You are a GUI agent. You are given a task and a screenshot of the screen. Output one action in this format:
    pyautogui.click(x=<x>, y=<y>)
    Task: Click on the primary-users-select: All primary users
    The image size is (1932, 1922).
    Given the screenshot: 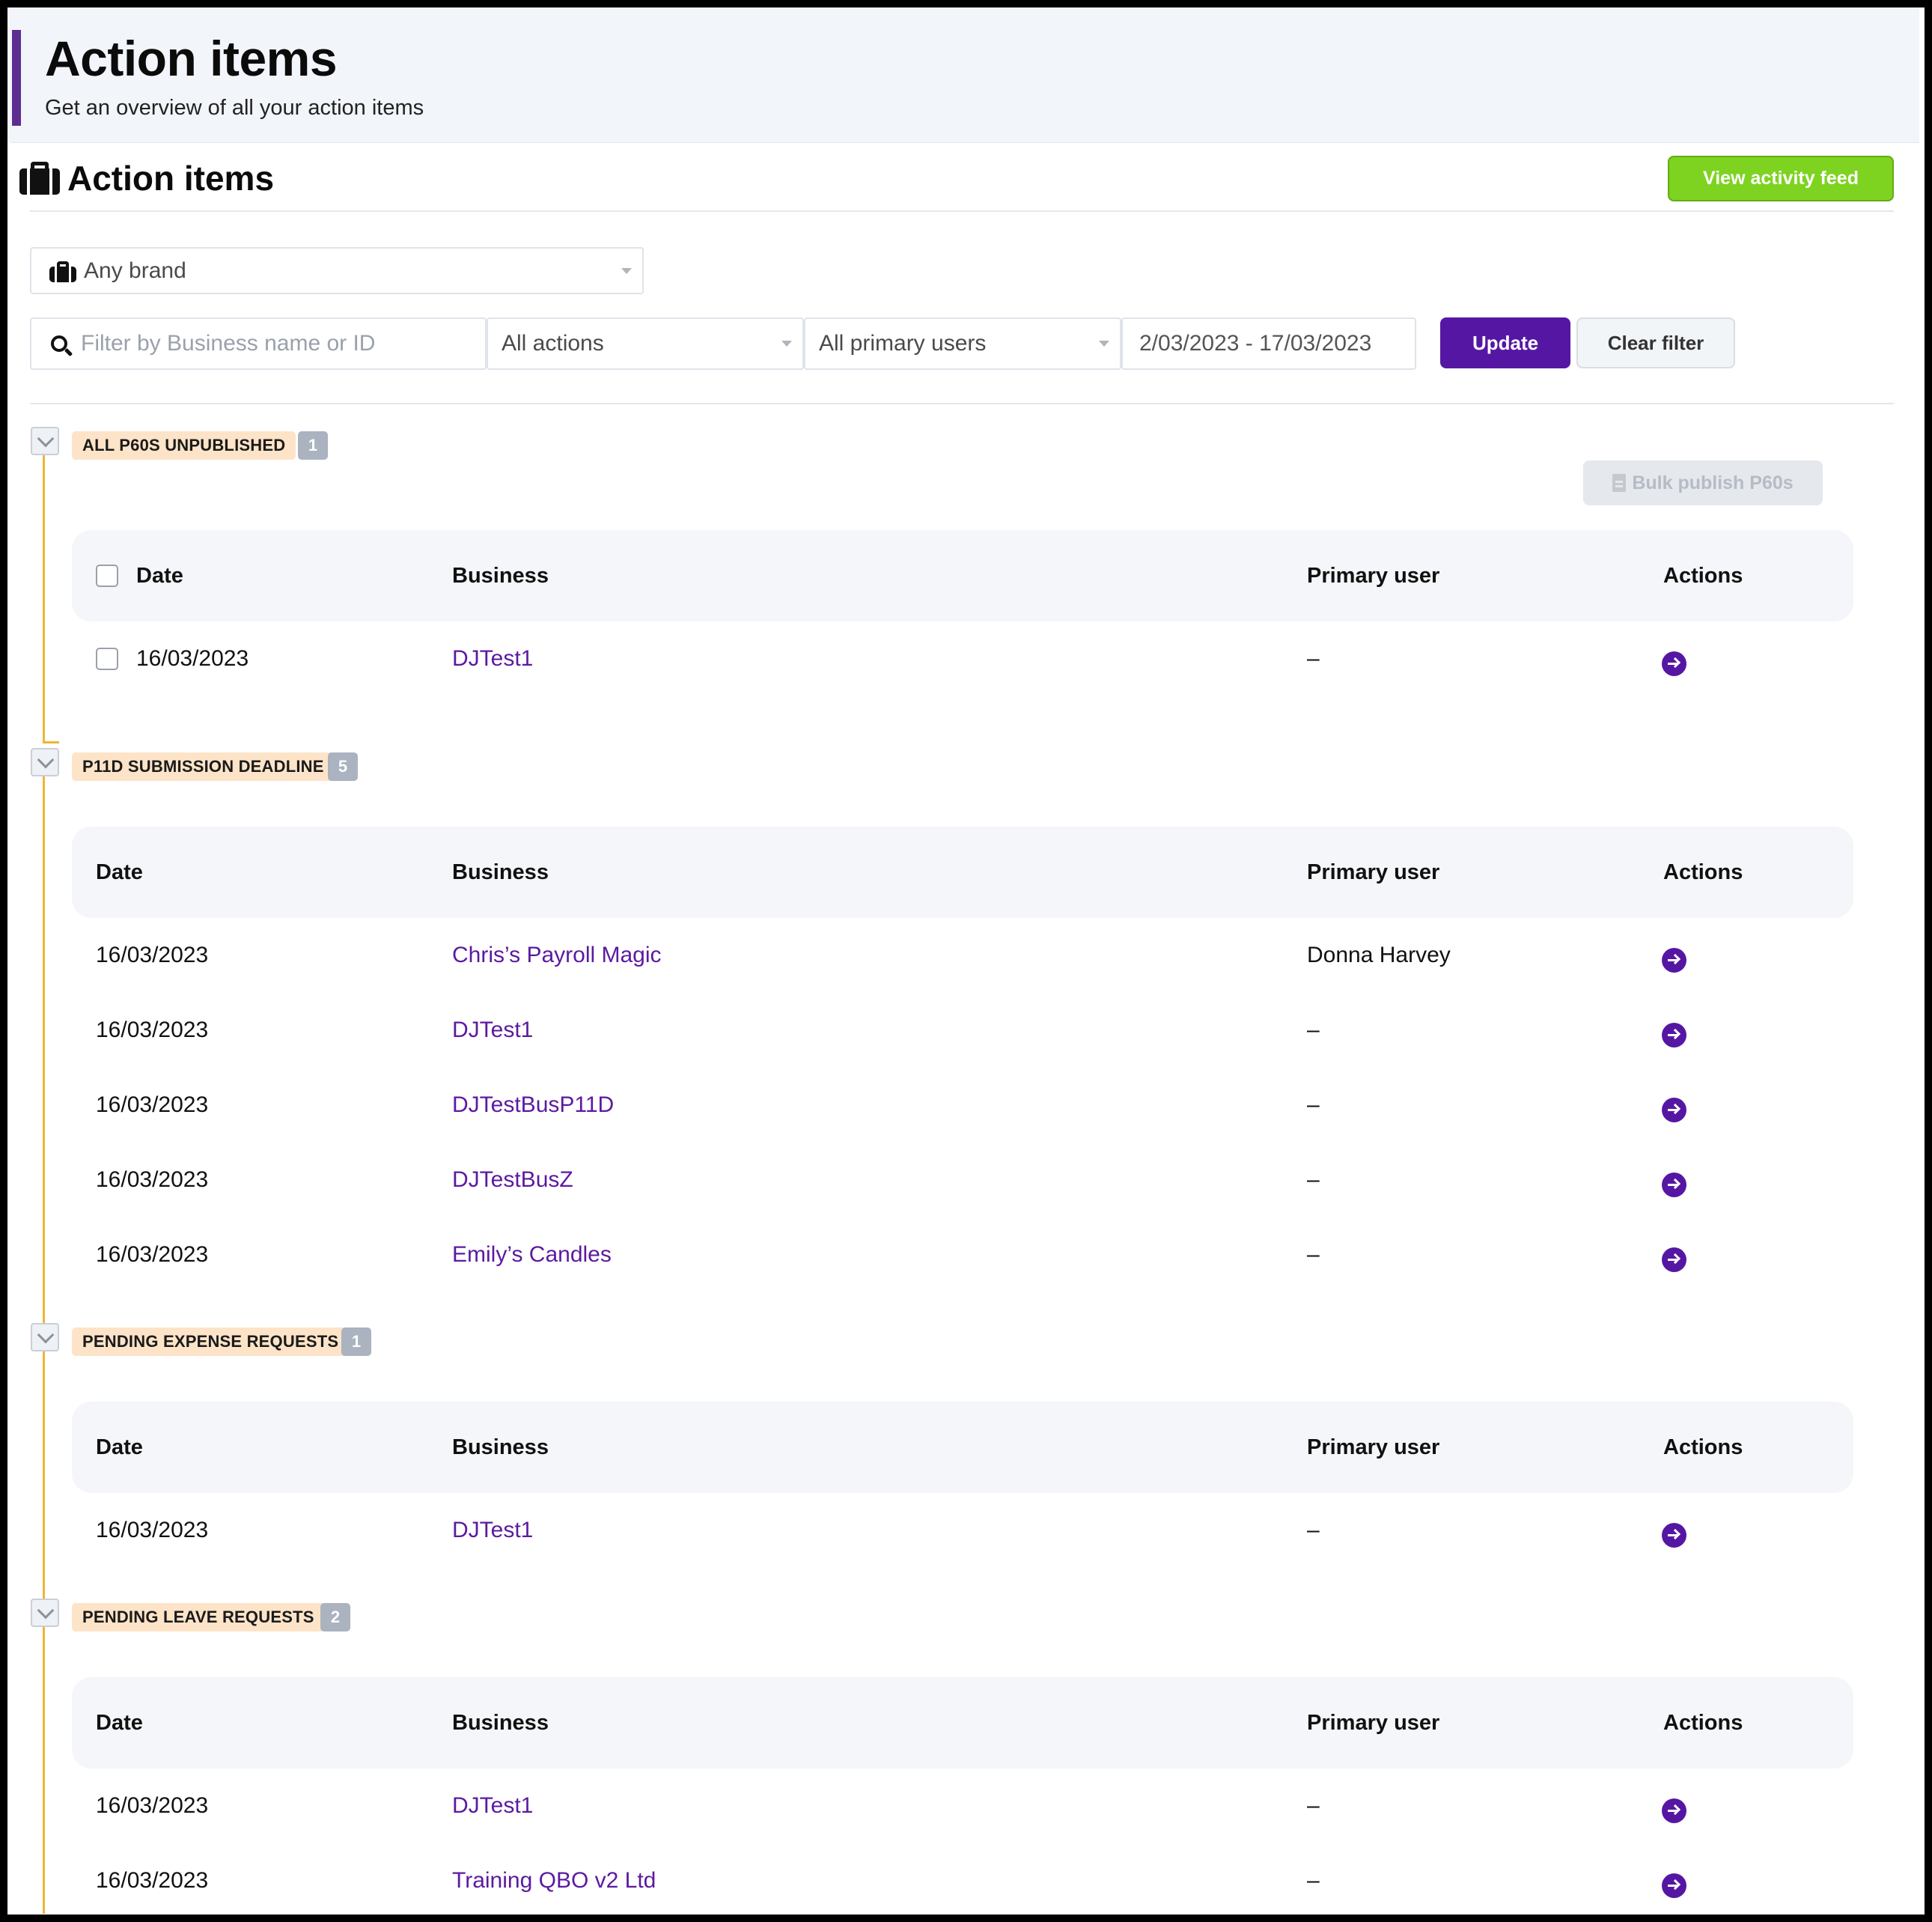 What is the action you would take?
    pyautogui.click(x=963, y=343)
    